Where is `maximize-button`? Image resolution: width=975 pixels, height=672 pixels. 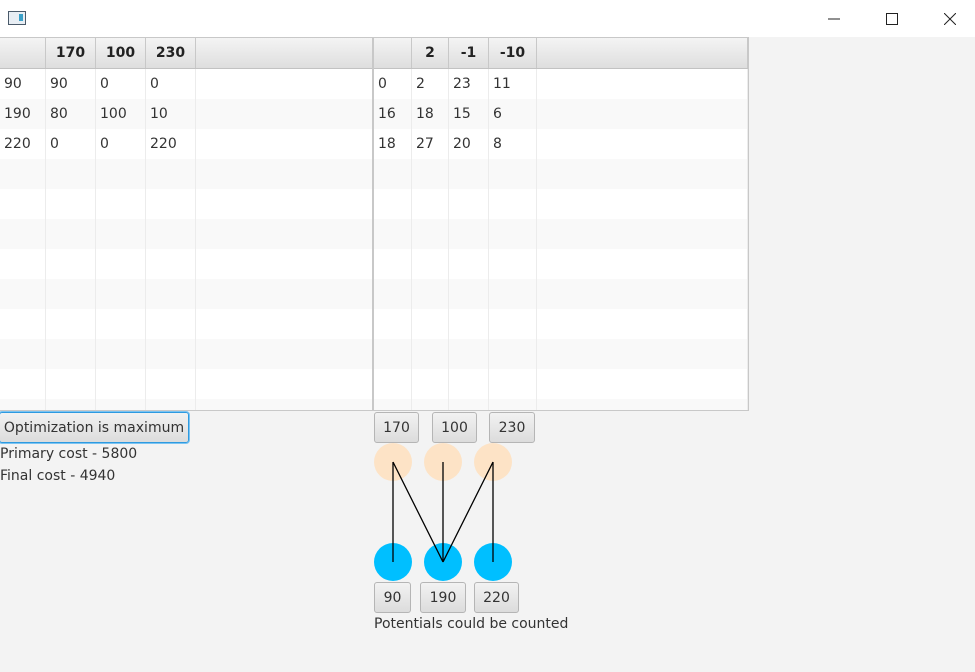 maximize-button is located at coordinates (892, 18).